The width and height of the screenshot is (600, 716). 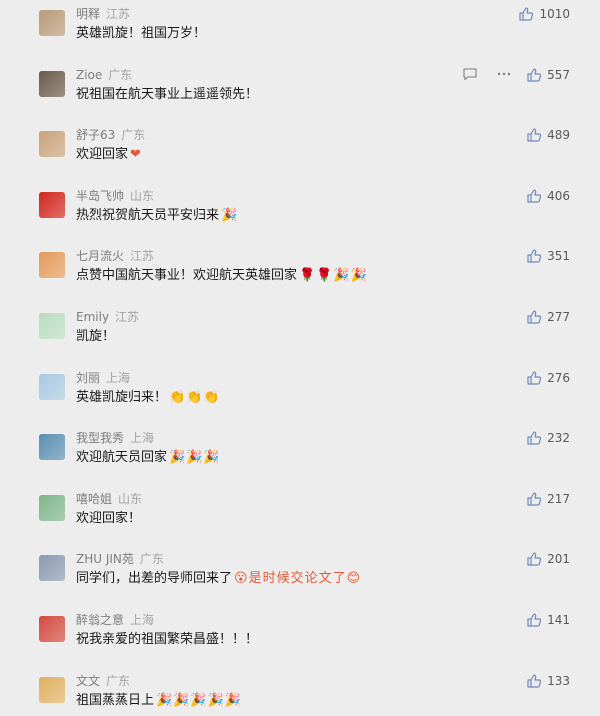 I want to click on emoji-group: 😮是时候交论文了😊, so click(x=298, y=579).